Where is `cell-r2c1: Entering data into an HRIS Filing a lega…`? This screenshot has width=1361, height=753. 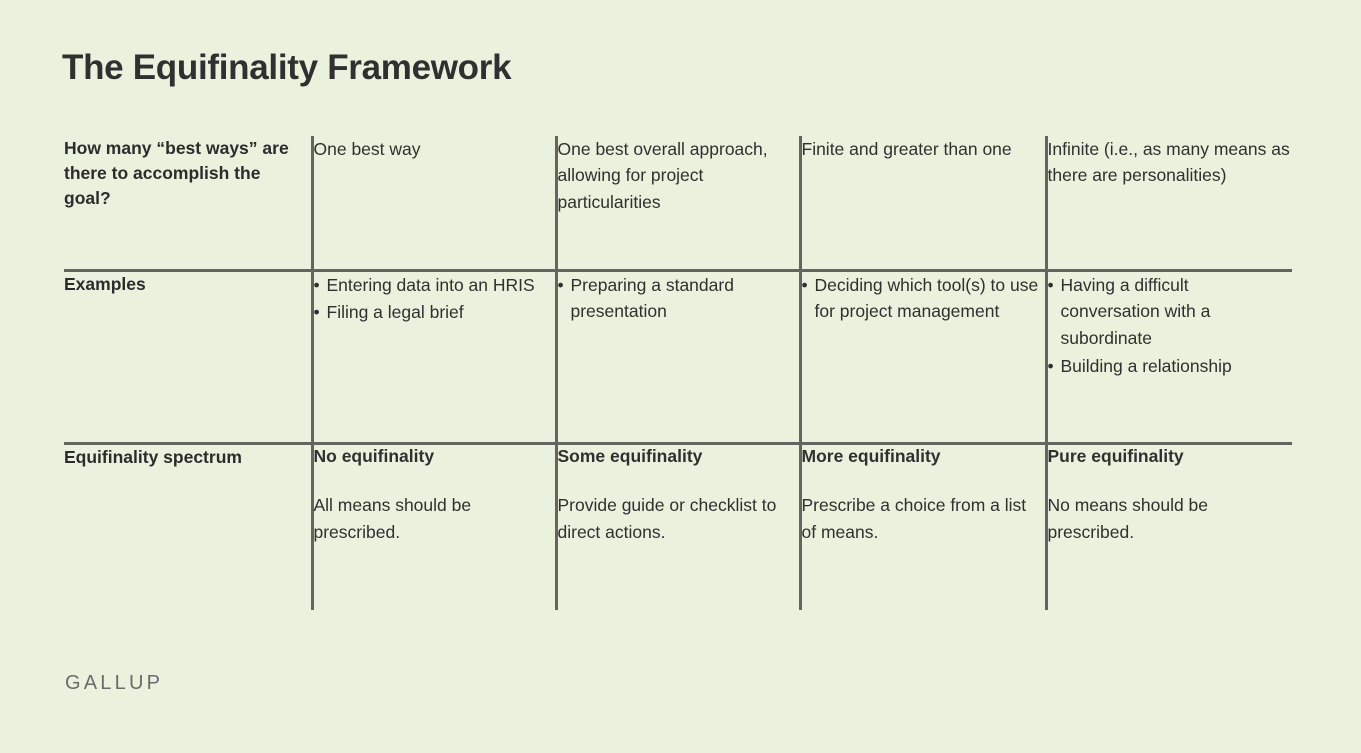
cell-r2c1: Entering data into an HRIS Filing a lega… is located at coordinates (435, 355).